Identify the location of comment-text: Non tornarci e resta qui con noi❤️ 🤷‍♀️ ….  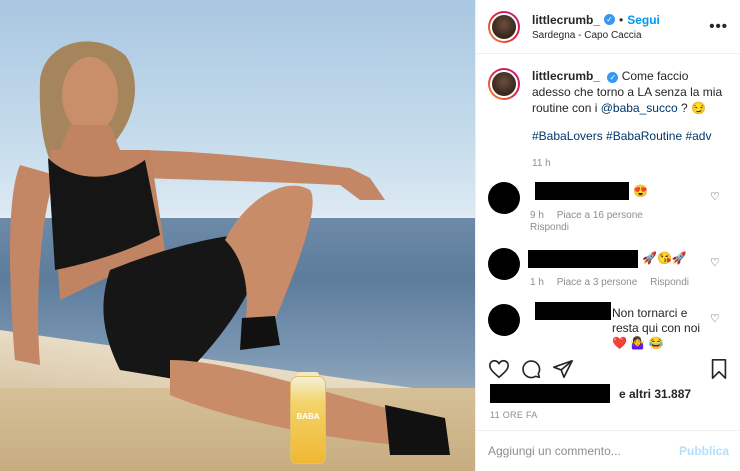
(656, 328).